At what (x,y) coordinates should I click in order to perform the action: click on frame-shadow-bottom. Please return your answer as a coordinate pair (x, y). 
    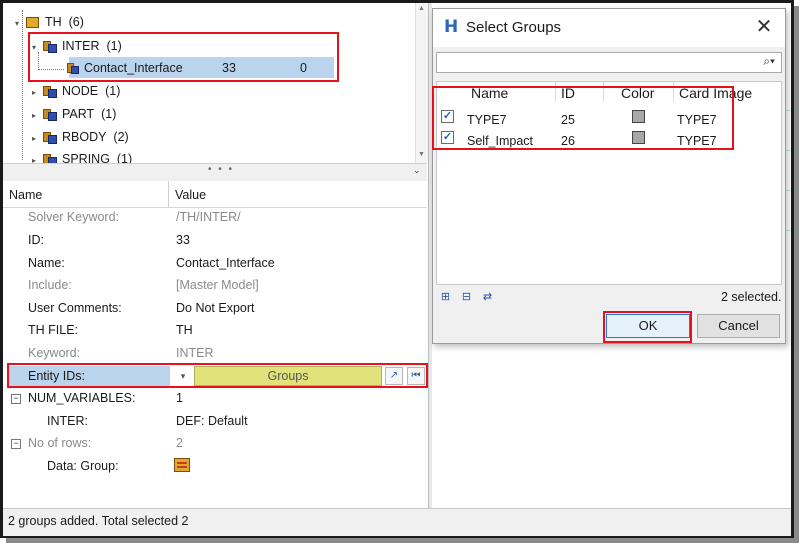
    Looking at the image, I should click on (402, 540).